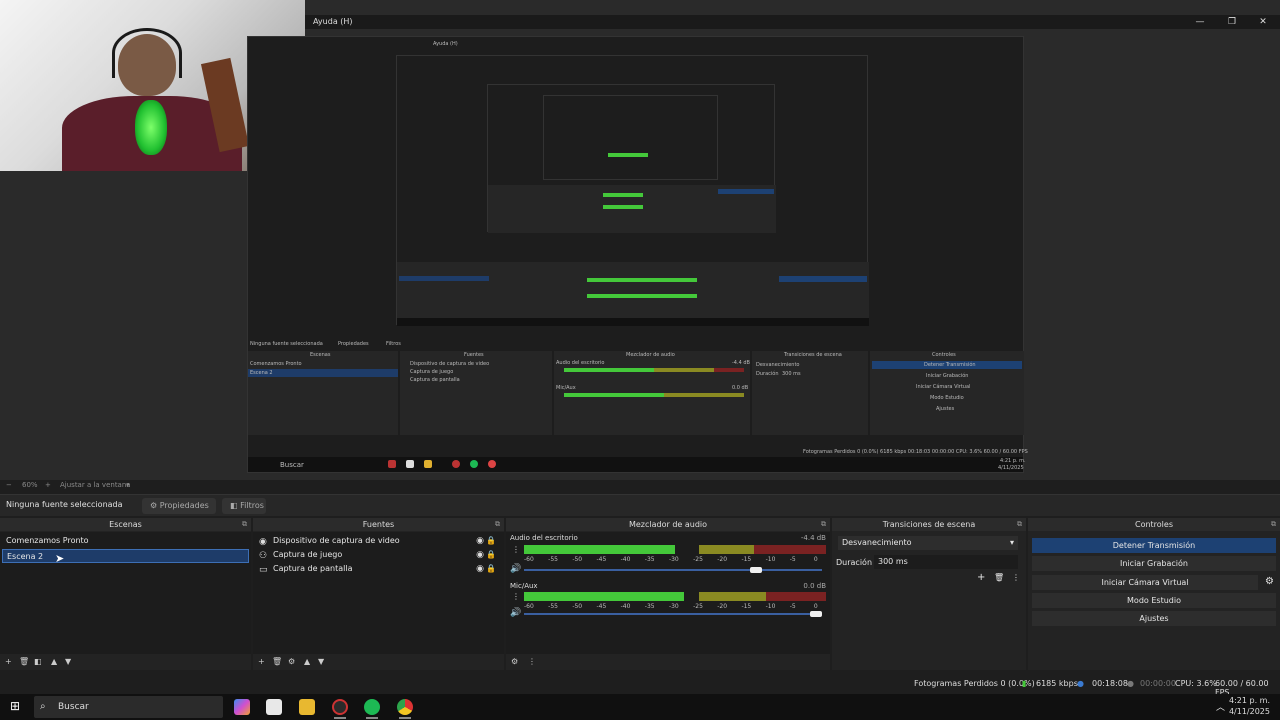  What do you see at coordinates (261, 661) in the screenshot?
I see `add-source-button: +` at bounding box center [261, 661].